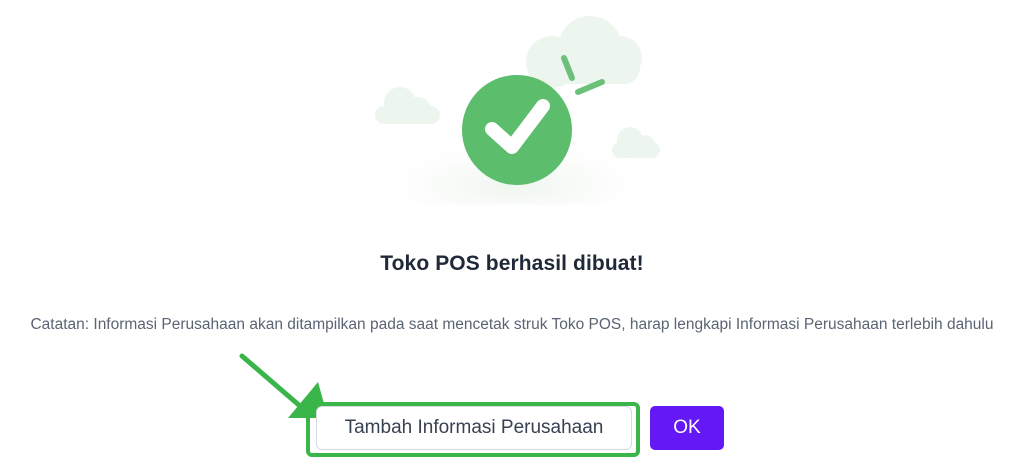 This screenshot has width=1024, height=472. Describe the element at coordinates (474, 428) in the screenshot. I see `add-company-info-button: Tambah Informasi Perusahaan` at that location.